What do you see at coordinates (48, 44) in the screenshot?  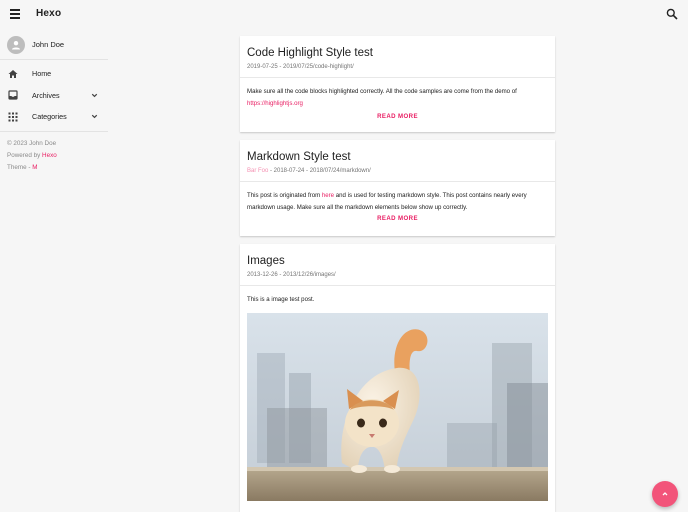 I see `user-name: John Doe` at bounding box center [48, 44].